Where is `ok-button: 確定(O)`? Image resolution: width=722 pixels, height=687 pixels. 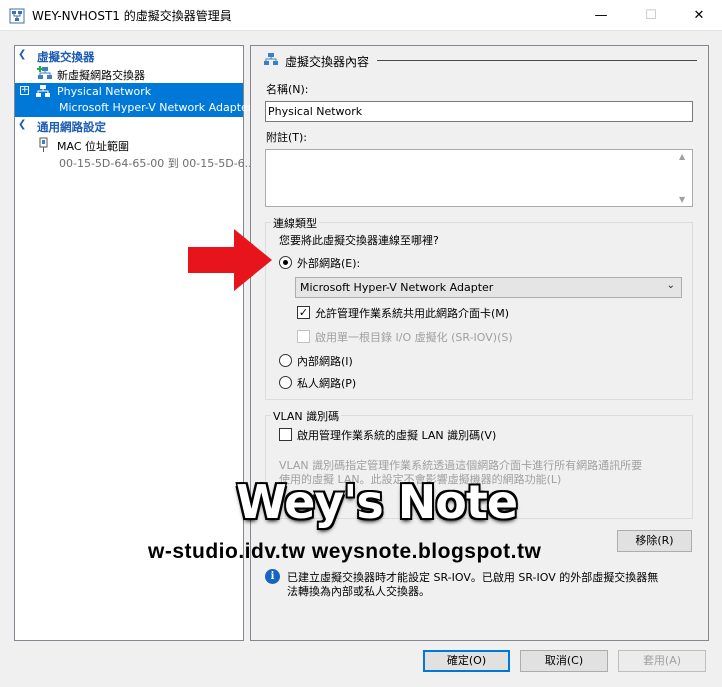 ok-button: 確定(O) is located at coordinates (466, 661).